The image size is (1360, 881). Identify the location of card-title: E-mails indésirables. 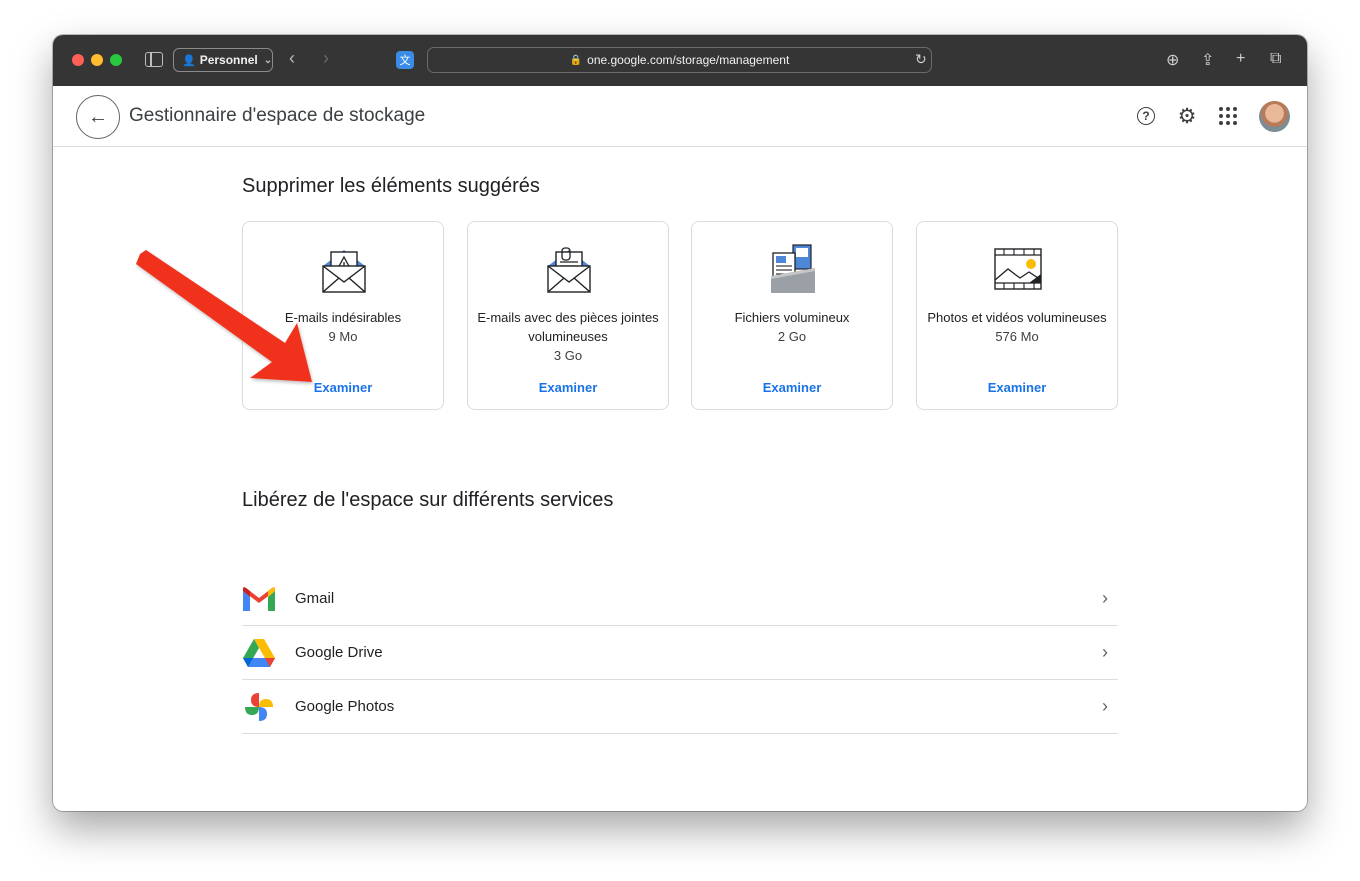
(343, 317).